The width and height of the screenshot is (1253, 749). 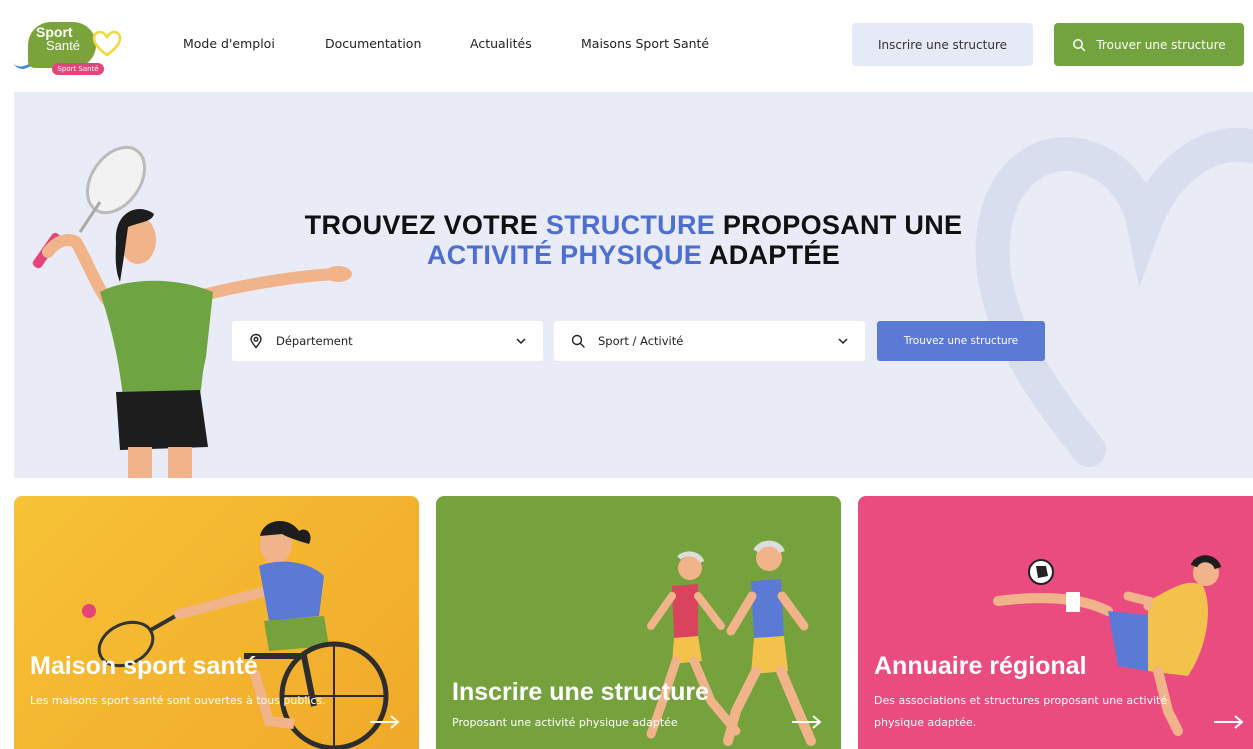 What do you see at coordinates (641, 341) in the screenshot?
I see `activity-select-label: Sport / Activité` at bounding box center [641, 341].